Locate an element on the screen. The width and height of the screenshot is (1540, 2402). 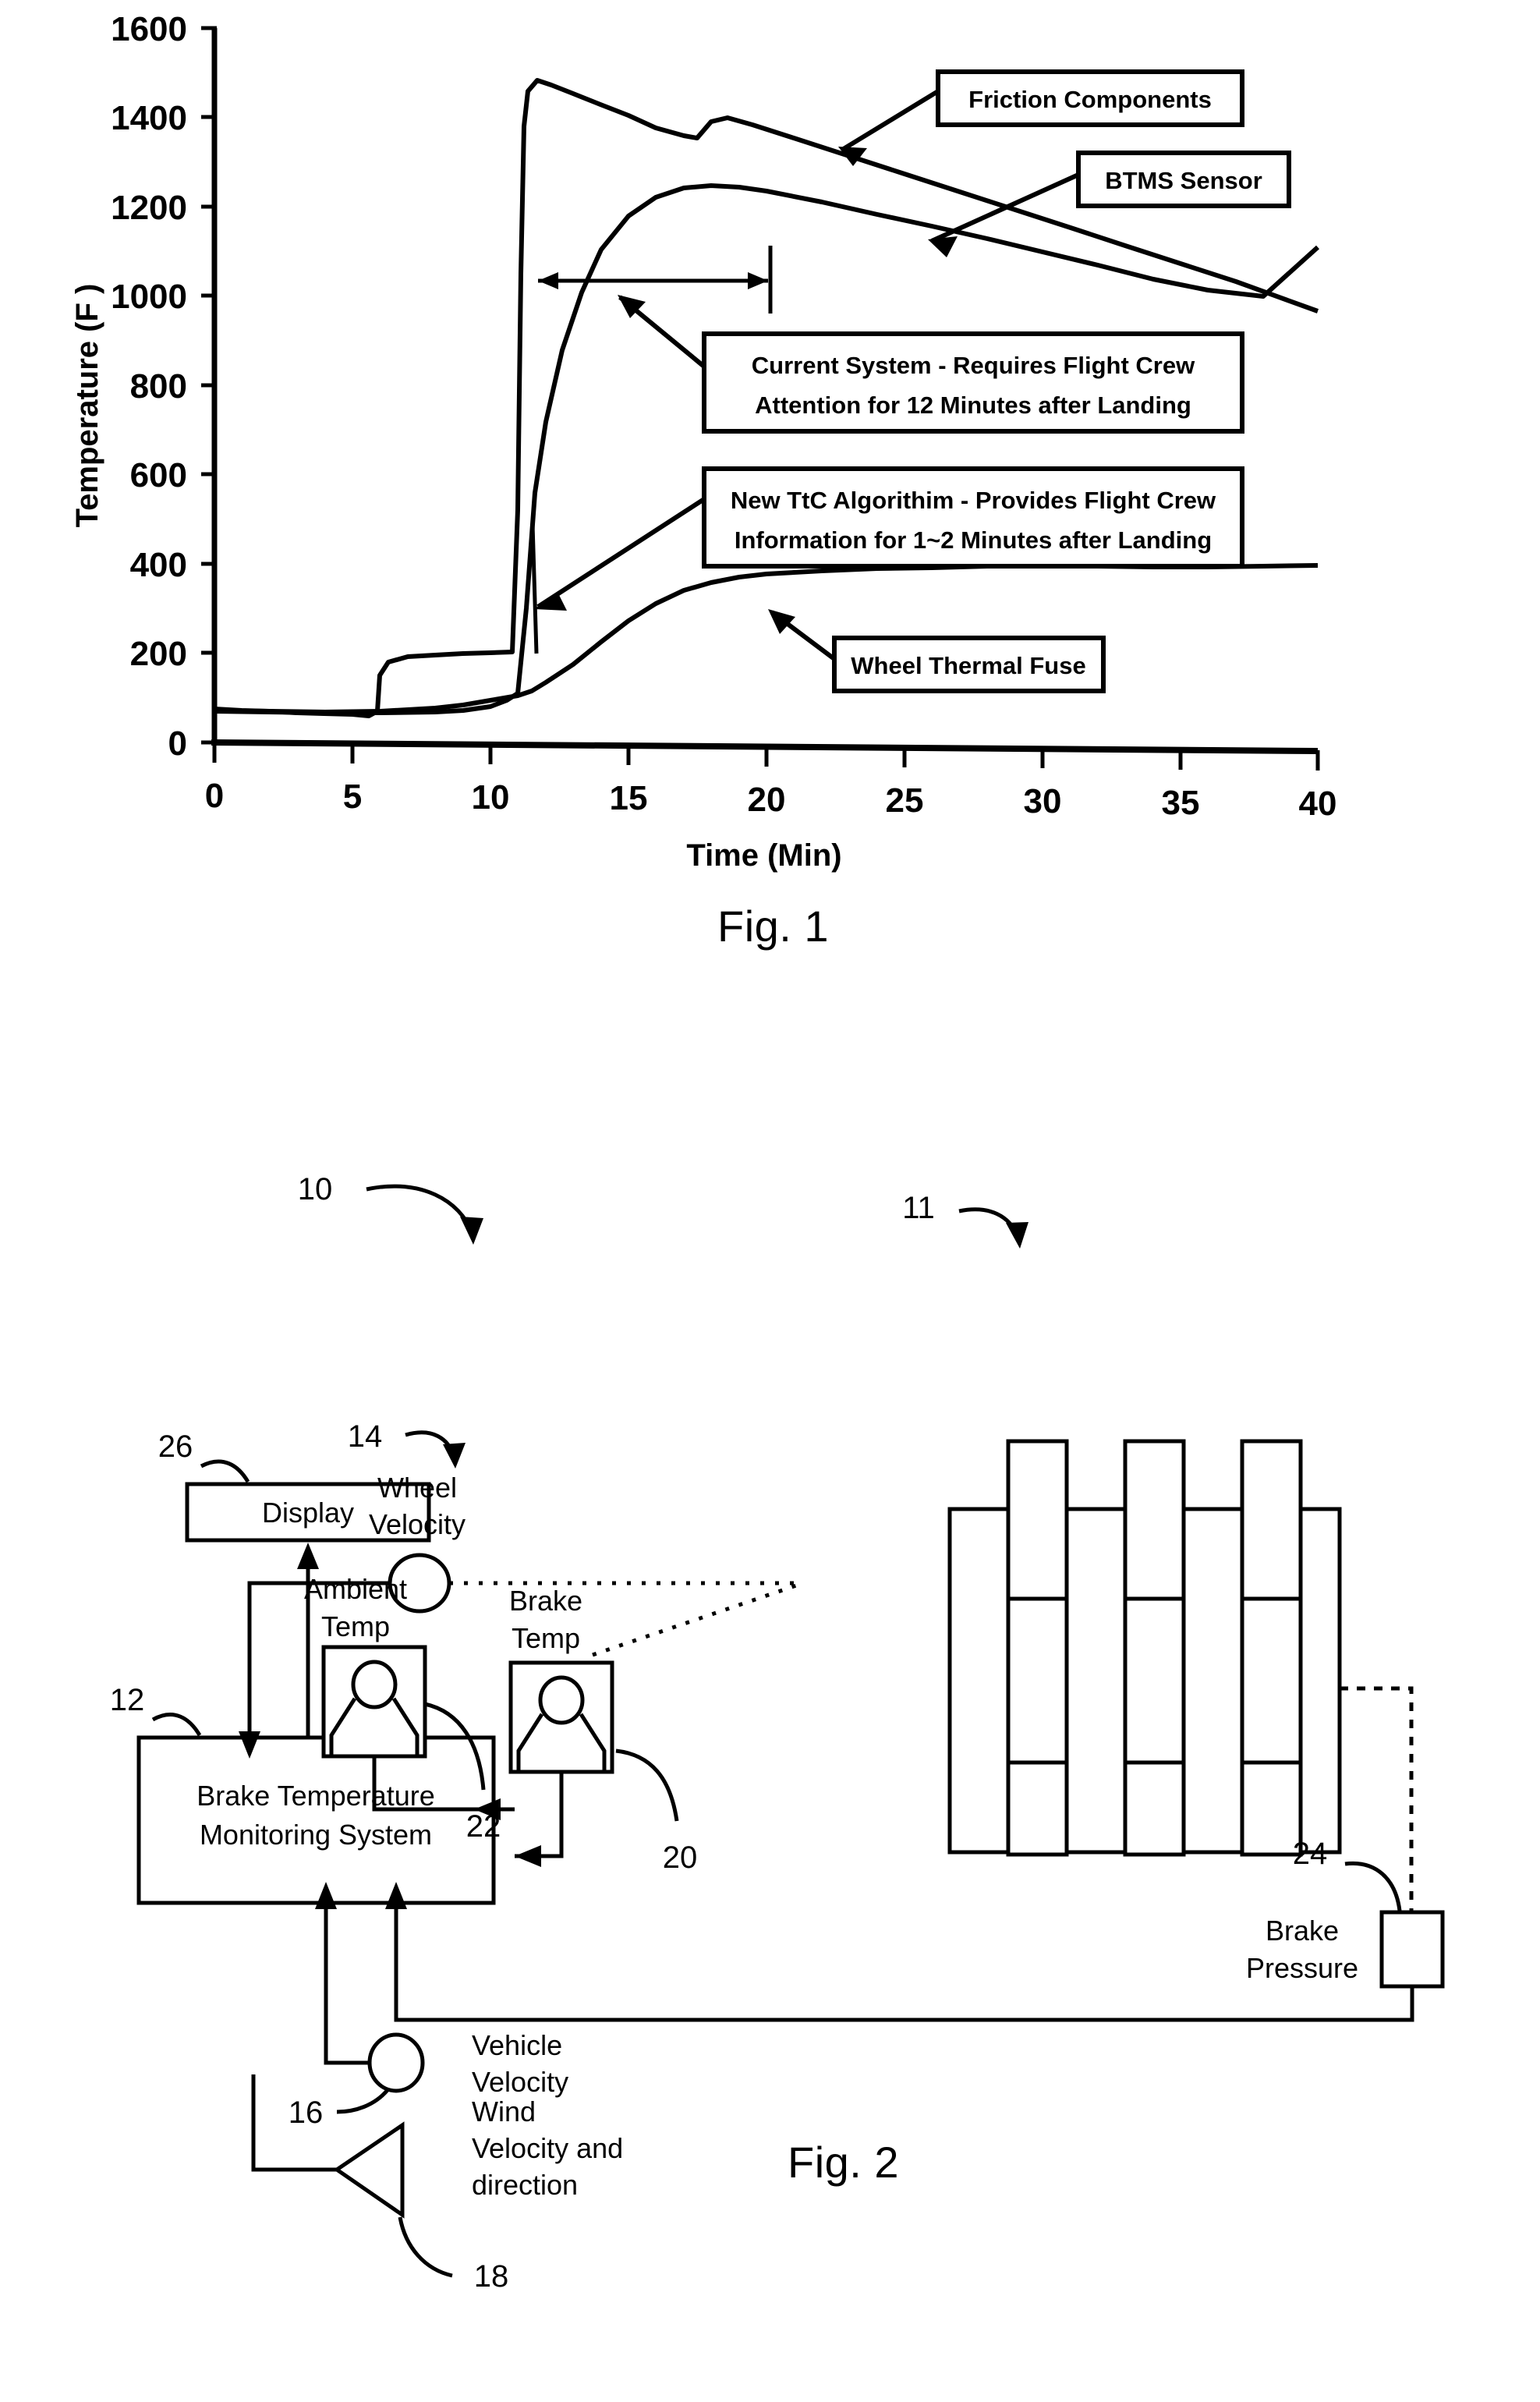
brake-temp-label-line2: Temp is located at coordinates (546, 1638).